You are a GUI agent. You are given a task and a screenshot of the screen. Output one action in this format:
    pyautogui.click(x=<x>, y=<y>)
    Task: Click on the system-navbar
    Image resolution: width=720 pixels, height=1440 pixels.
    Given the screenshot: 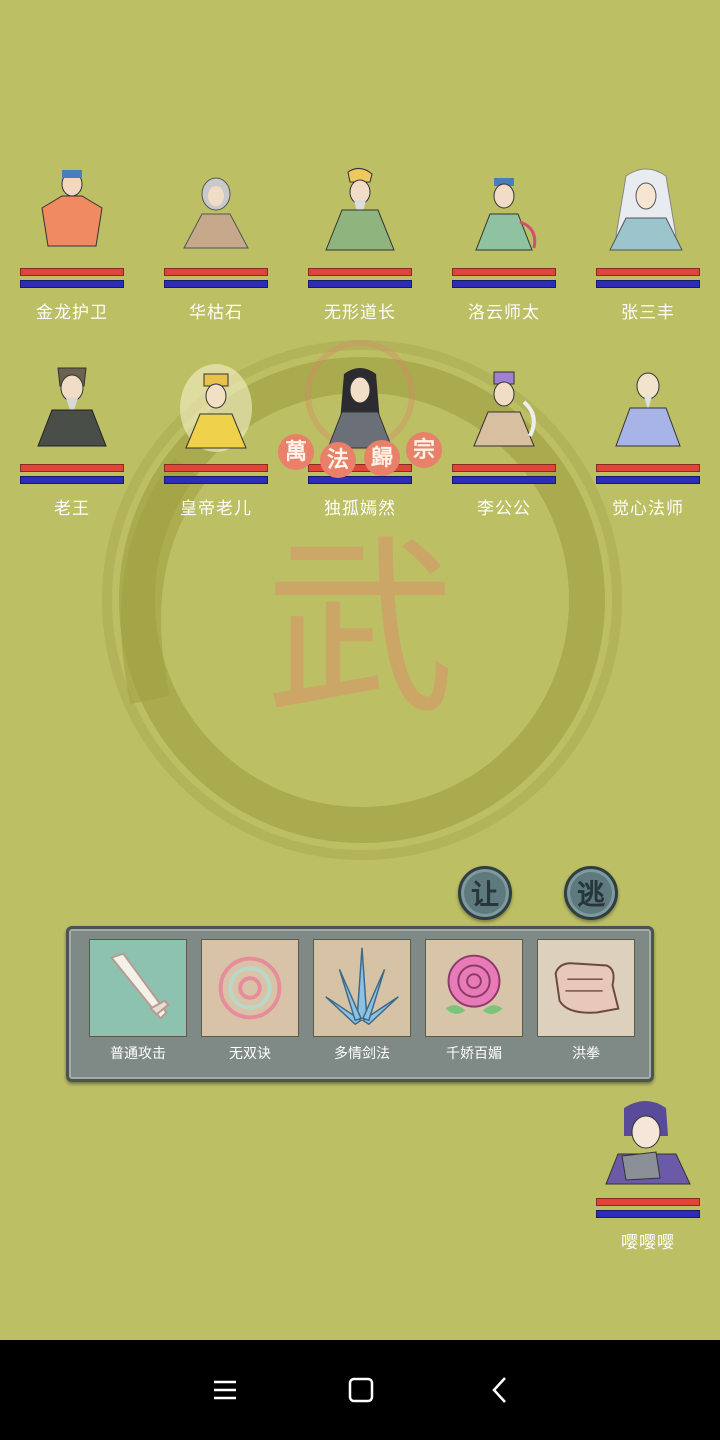 What is the action you would take?
    pyautogui.click(x=360, y=1390)
    